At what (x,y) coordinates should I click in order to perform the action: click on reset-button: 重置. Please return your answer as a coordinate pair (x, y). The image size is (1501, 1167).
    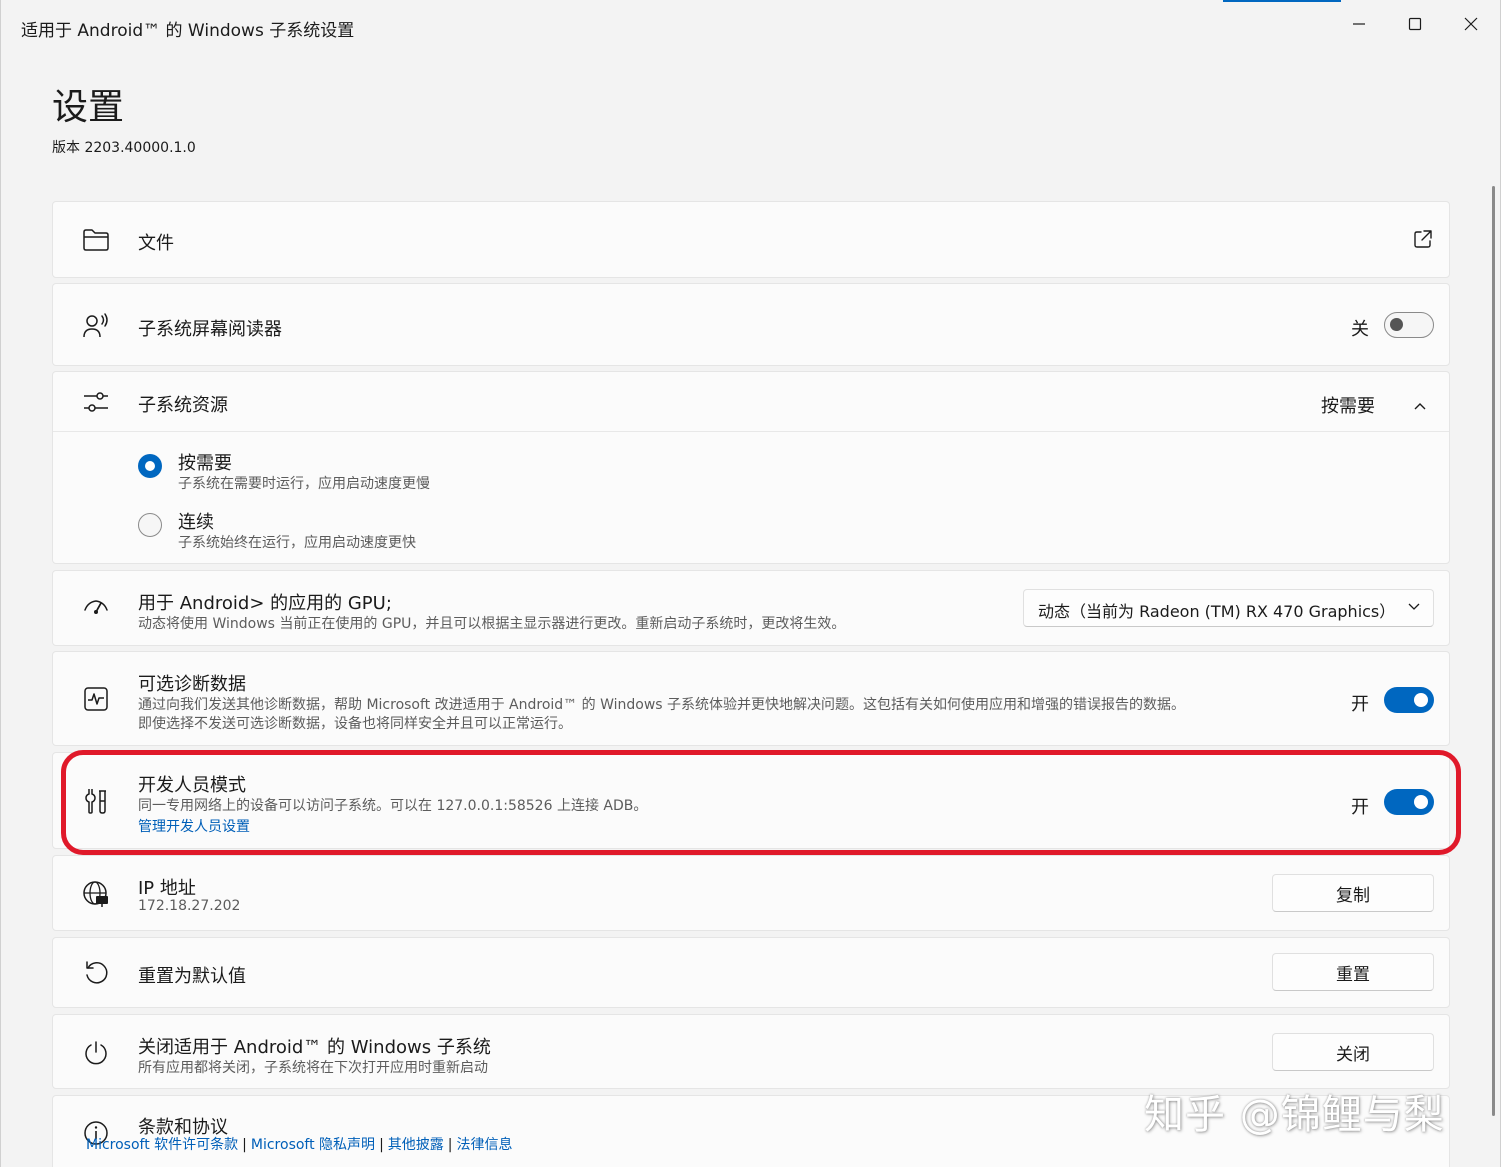
    Looking at the image, I should click on (1353, 972).